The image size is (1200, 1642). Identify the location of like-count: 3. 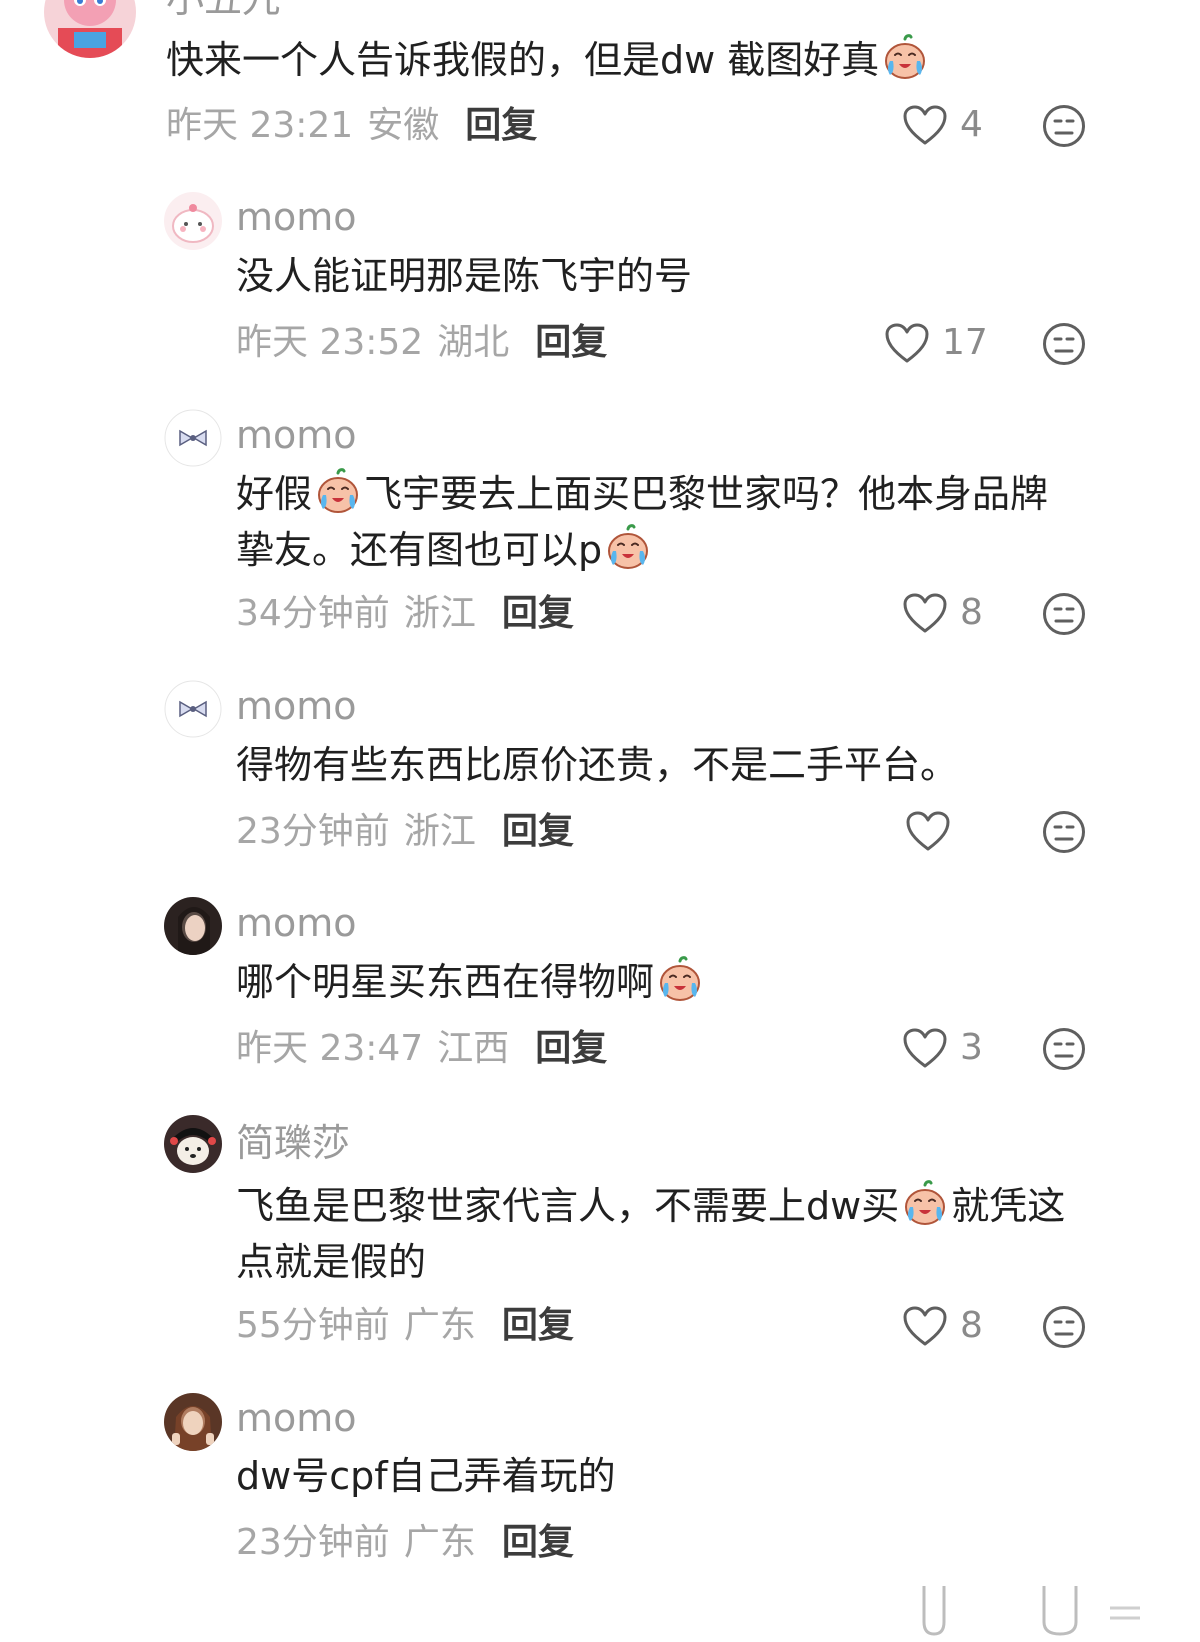
(971, 1047).